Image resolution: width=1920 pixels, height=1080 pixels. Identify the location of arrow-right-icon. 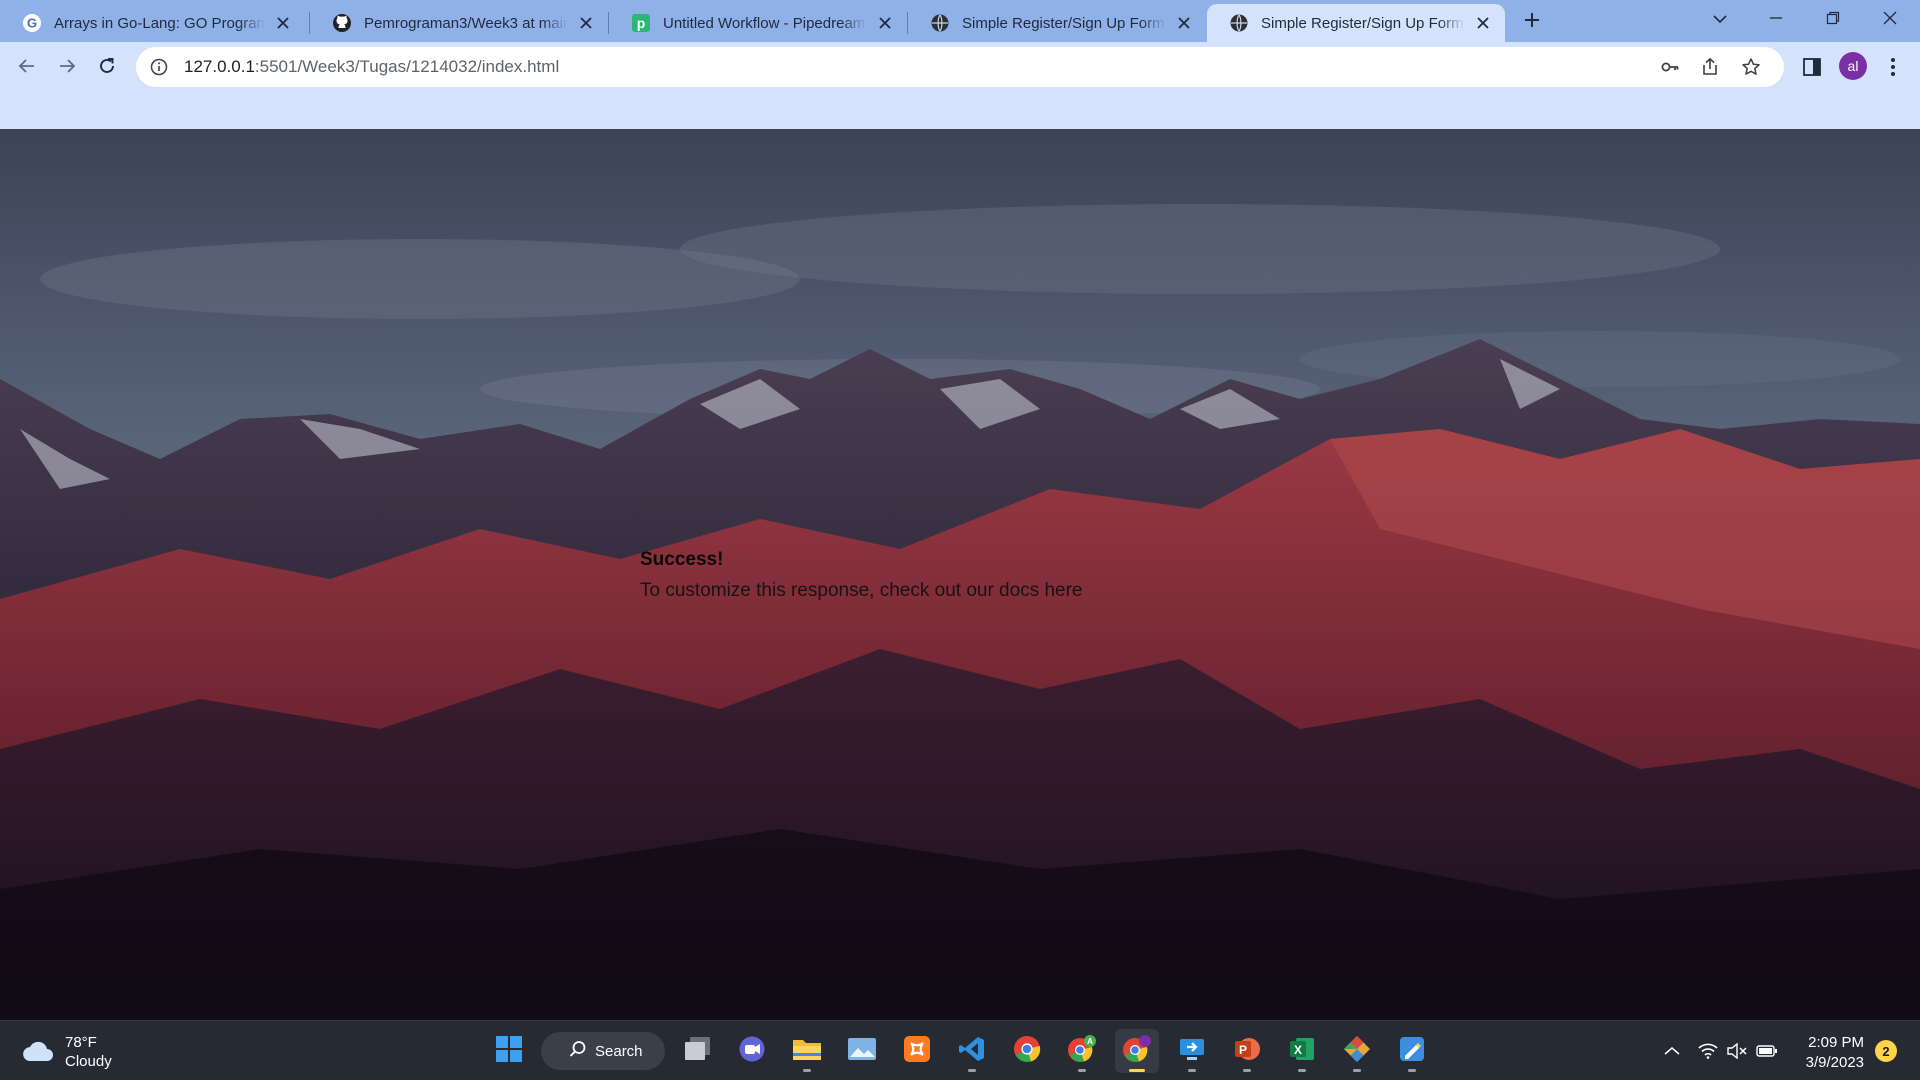
(67, 68).